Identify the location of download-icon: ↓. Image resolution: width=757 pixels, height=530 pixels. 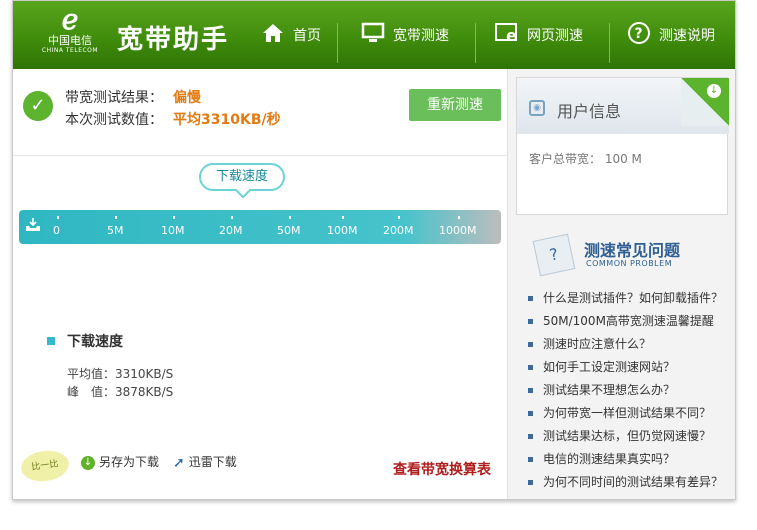
(88, 462).